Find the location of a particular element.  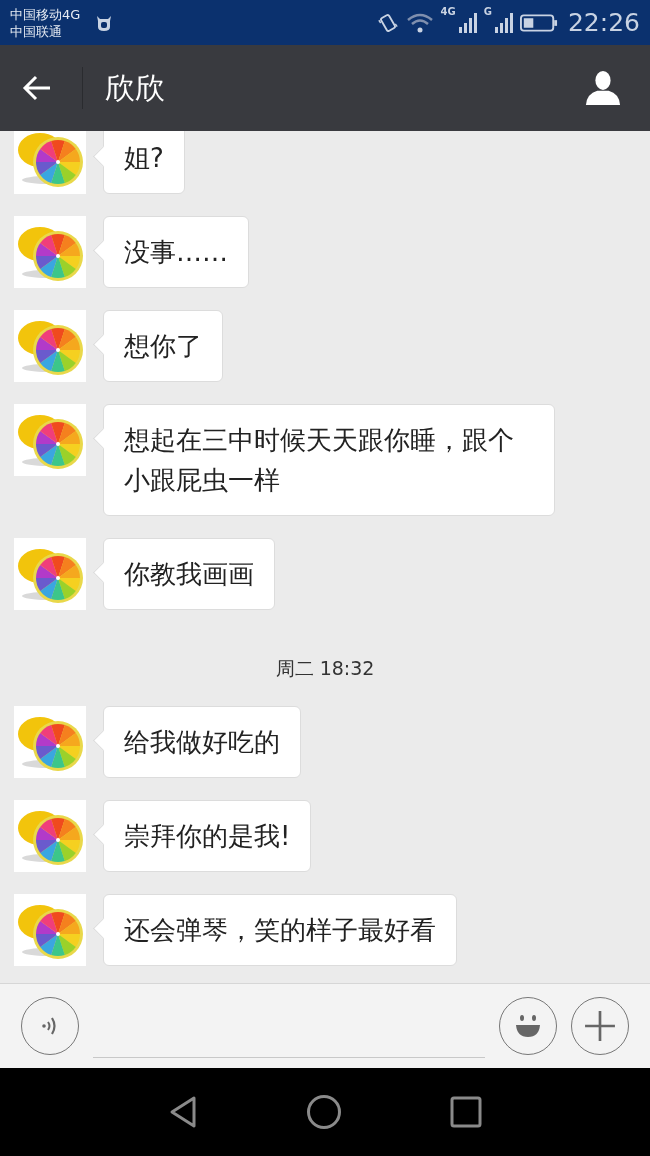

message-text: 崇拜你的是我! is located at coordinates (207, 836).